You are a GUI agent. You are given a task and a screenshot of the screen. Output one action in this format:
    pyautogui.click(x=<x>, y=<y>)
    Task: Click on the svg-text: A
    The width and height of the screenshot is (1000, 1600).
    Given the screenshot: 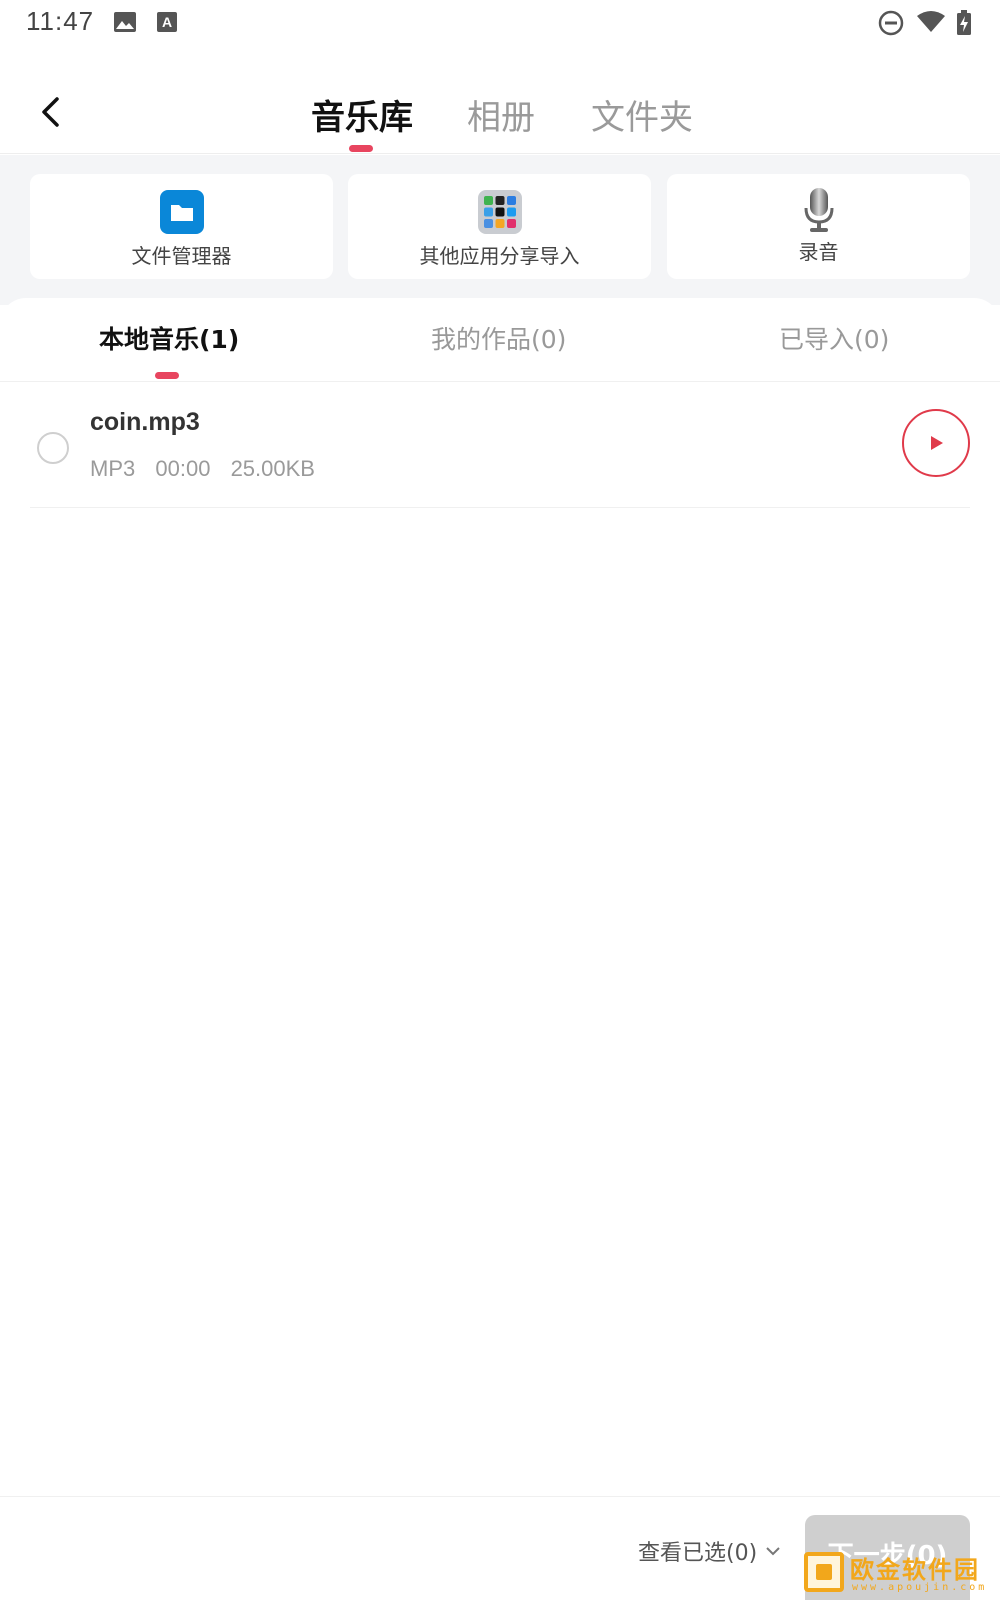 What is the action you would take?
    pyautogui.click(x=167, y=22)
    